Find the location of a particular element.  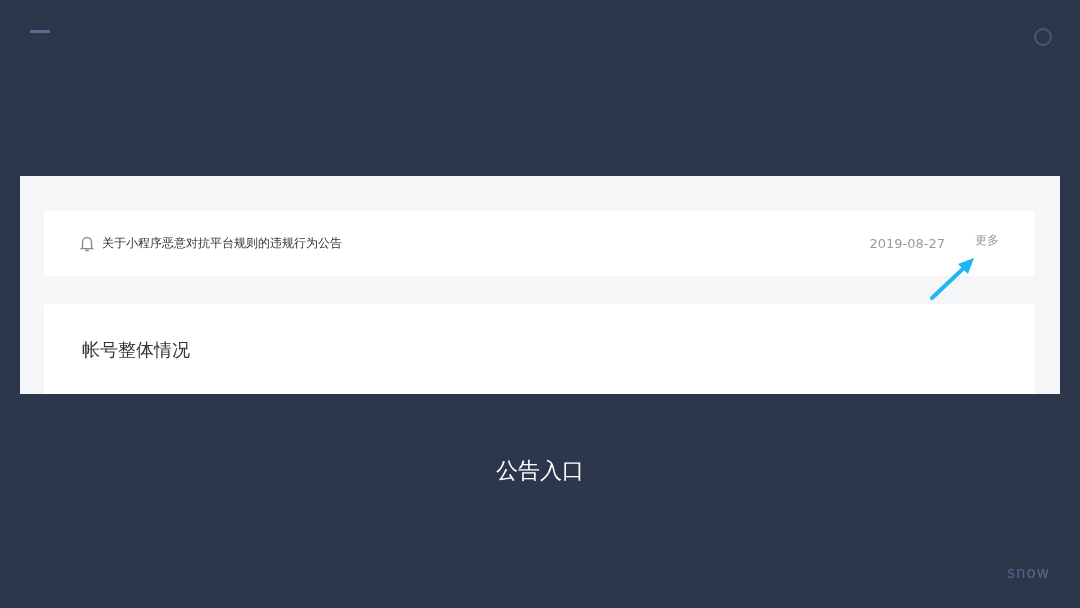

slide-caption: 公告入口 is located at coordinates (540, 471).